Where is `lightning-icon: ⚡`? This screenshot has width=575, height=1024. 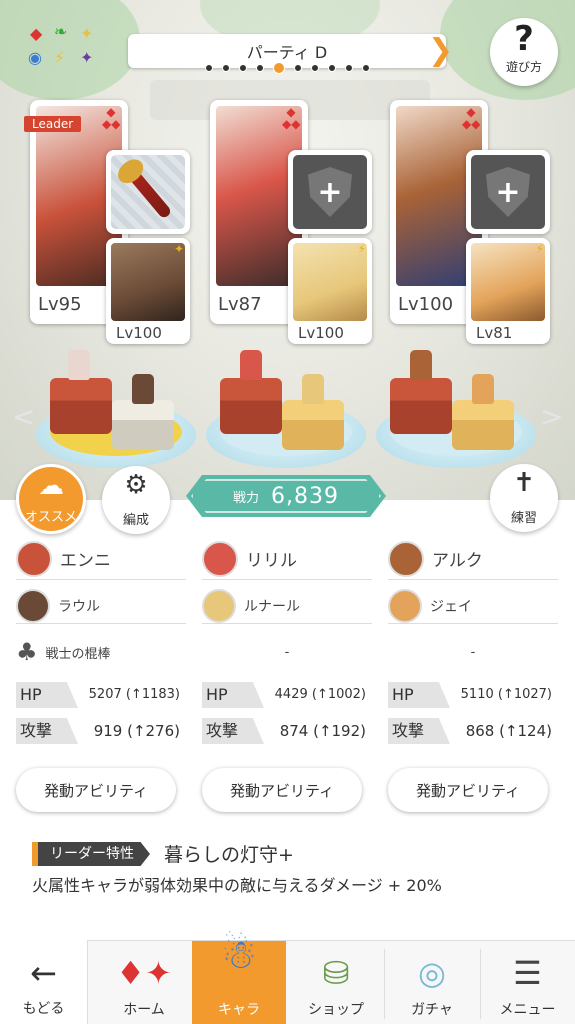 lightning-icon: ⚡ is located at coordinates (361, 249).